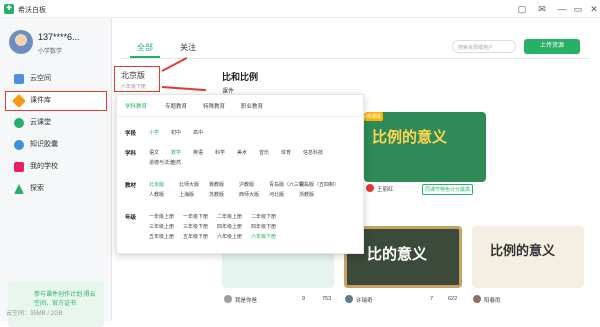 This screenshot has width=600, height=327. I want to click on author-name: 许瑞奇, so click(364, 300).